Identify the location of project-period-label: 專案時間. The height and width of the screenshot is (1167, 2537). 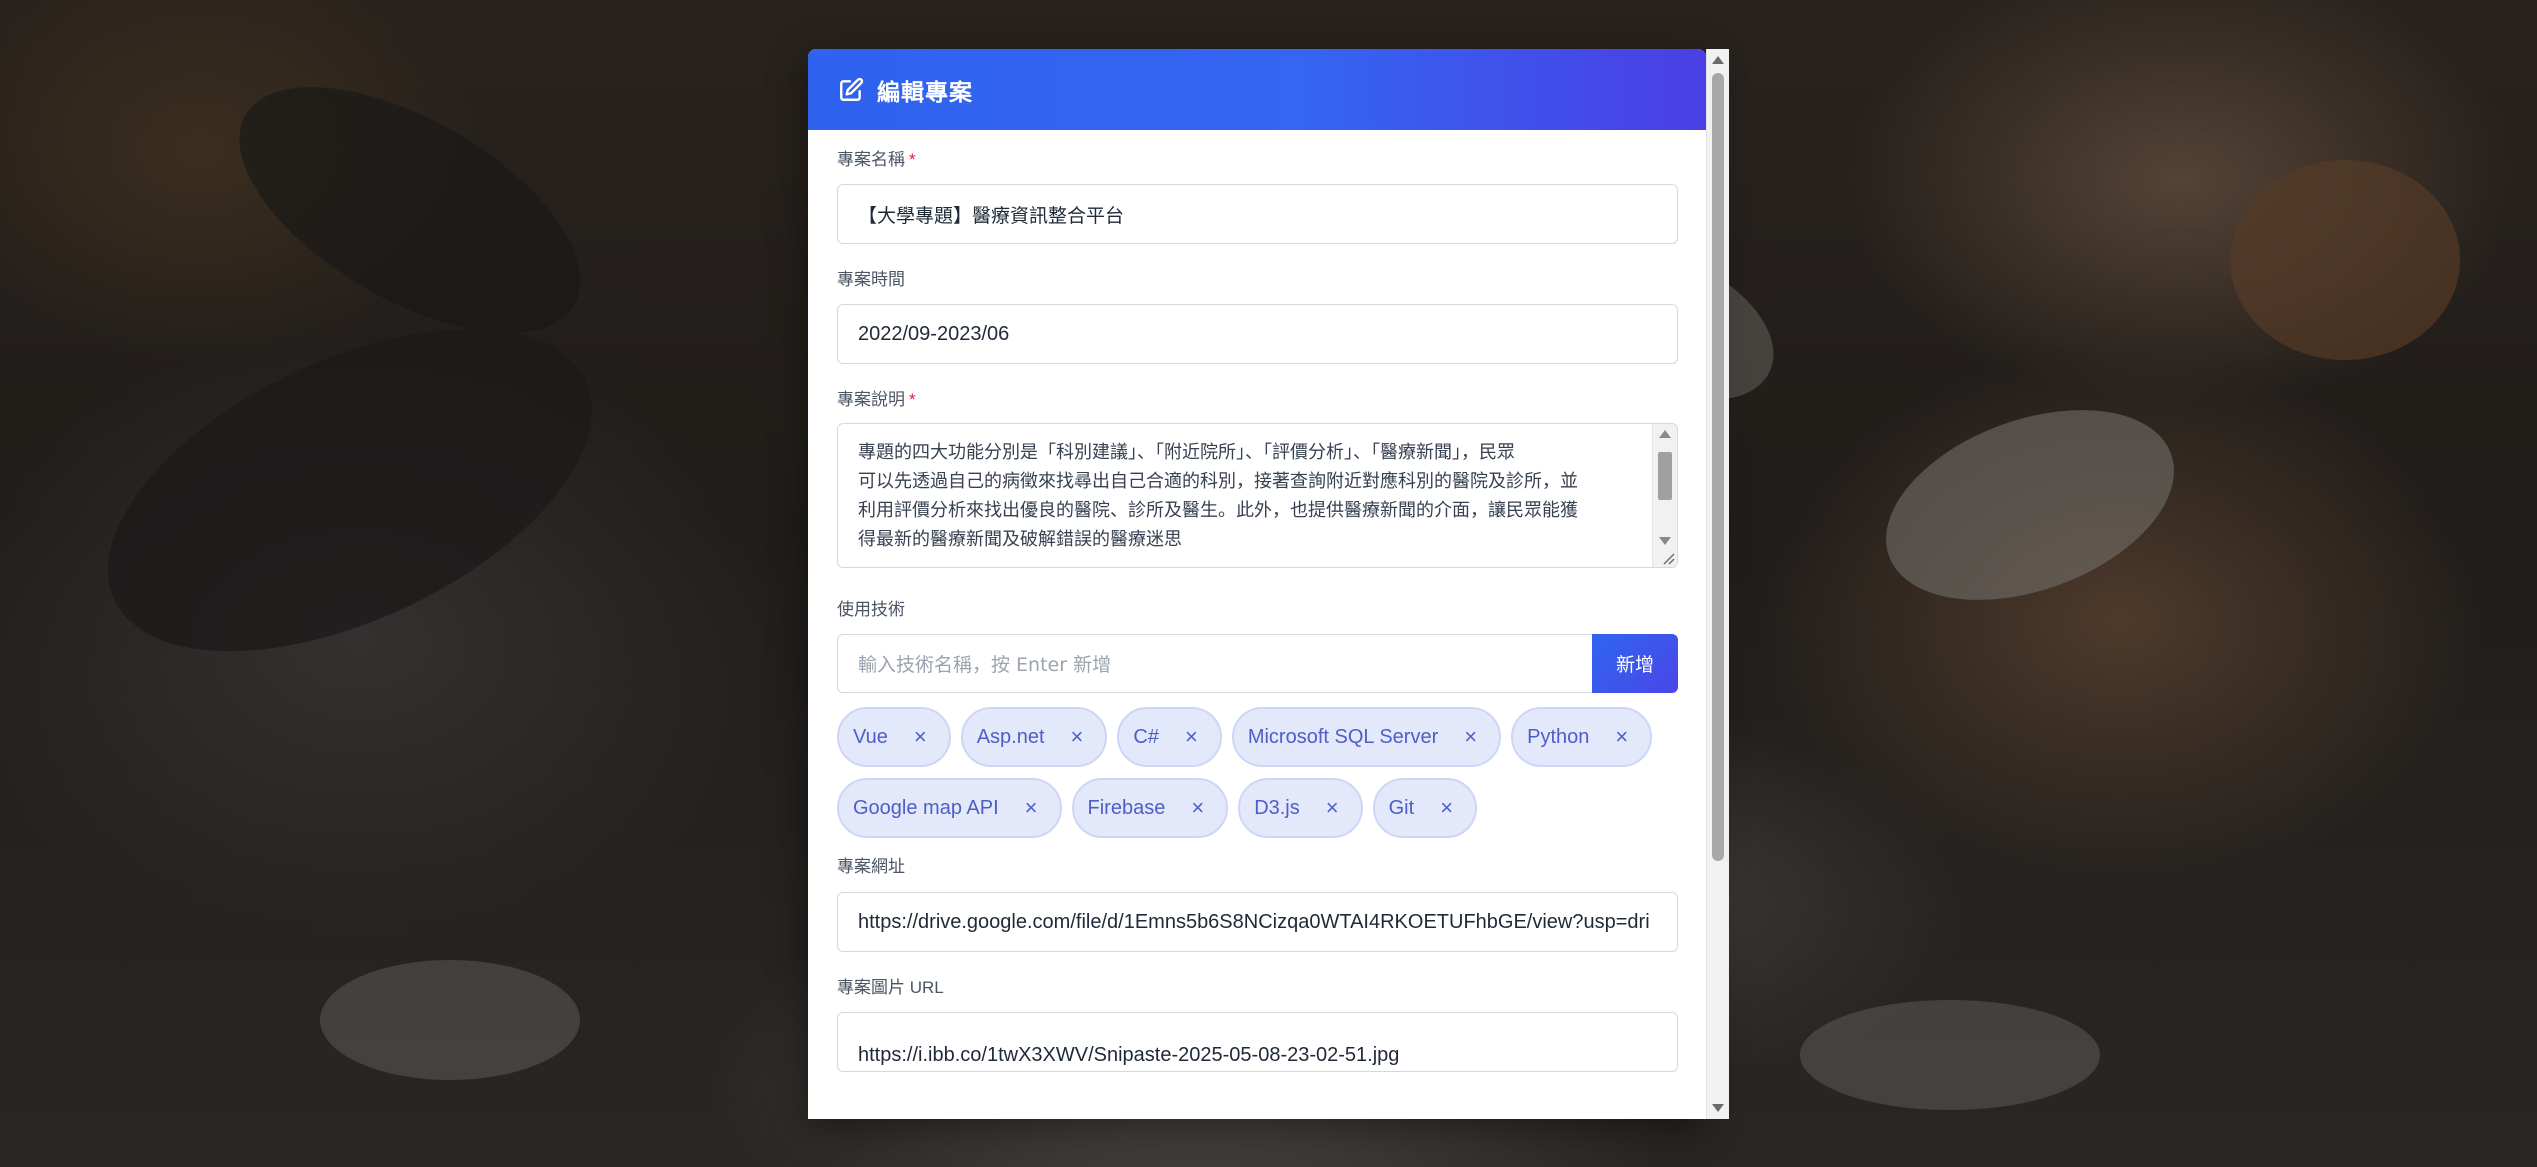
(871, 279).